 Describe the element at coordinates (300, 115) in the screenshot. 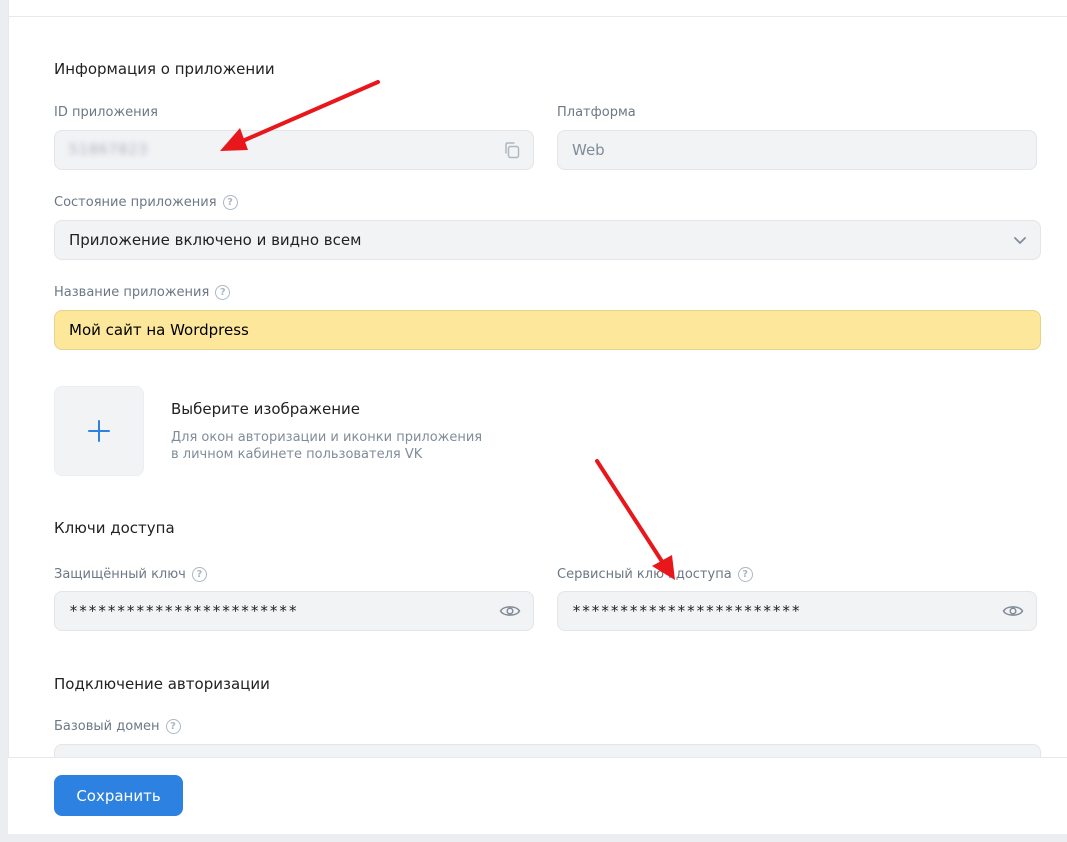

I see `annotation-arrow-app-id` at that location.